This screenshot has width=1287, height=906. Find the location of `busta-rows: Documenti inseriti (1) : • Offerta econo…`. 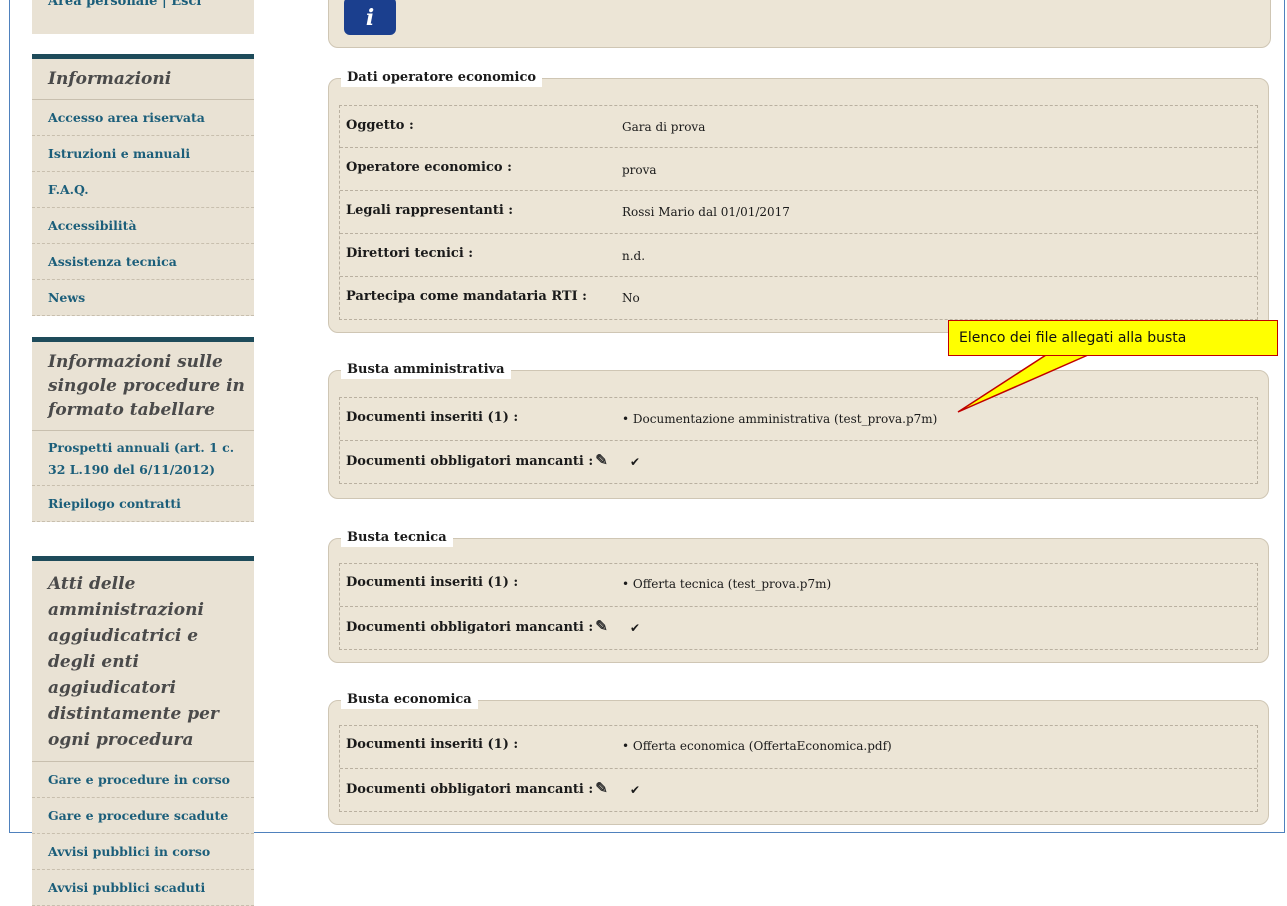

busta-rows: Documenti inseriti (1) : • Offerta econo… is located at coordinates (798, 768).